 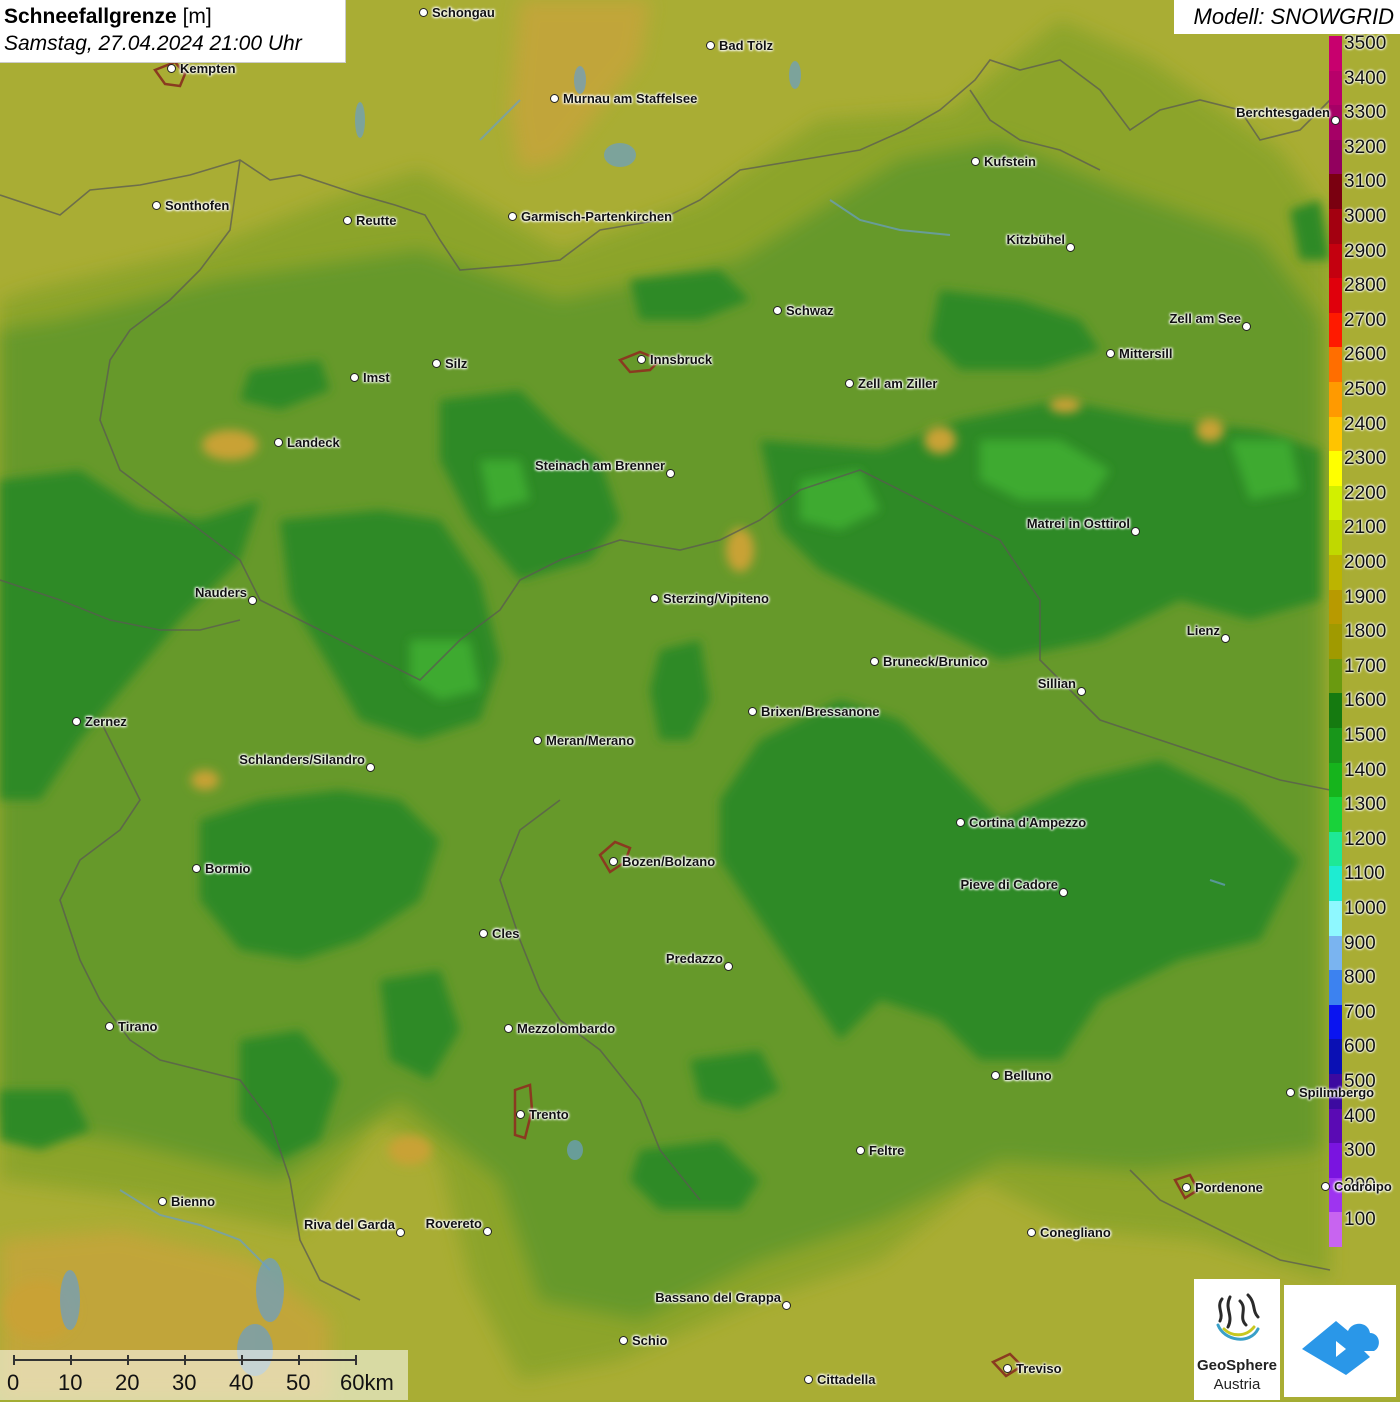 I want to click on cloud-app-logo, so click(x=1340, y=1341).